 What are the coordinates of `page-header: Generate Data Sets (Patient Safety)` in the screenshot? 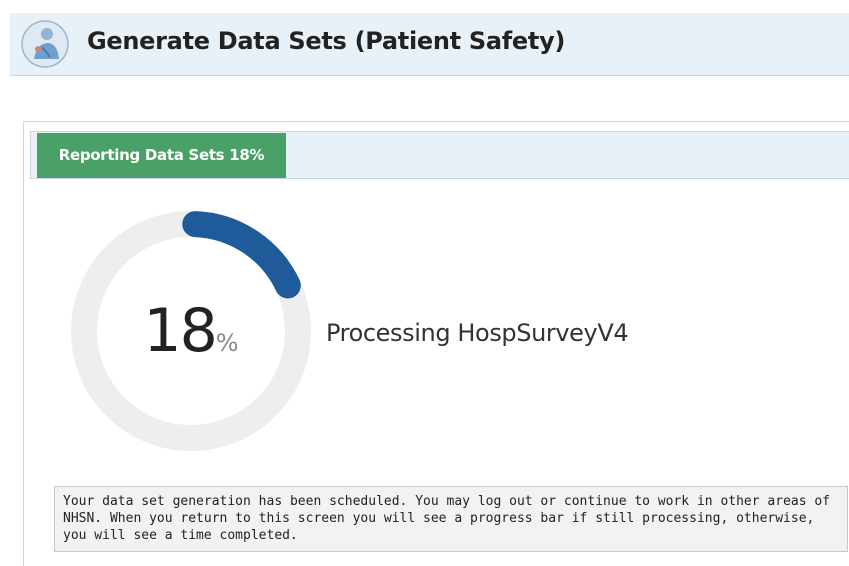 It's located at (429, 44).